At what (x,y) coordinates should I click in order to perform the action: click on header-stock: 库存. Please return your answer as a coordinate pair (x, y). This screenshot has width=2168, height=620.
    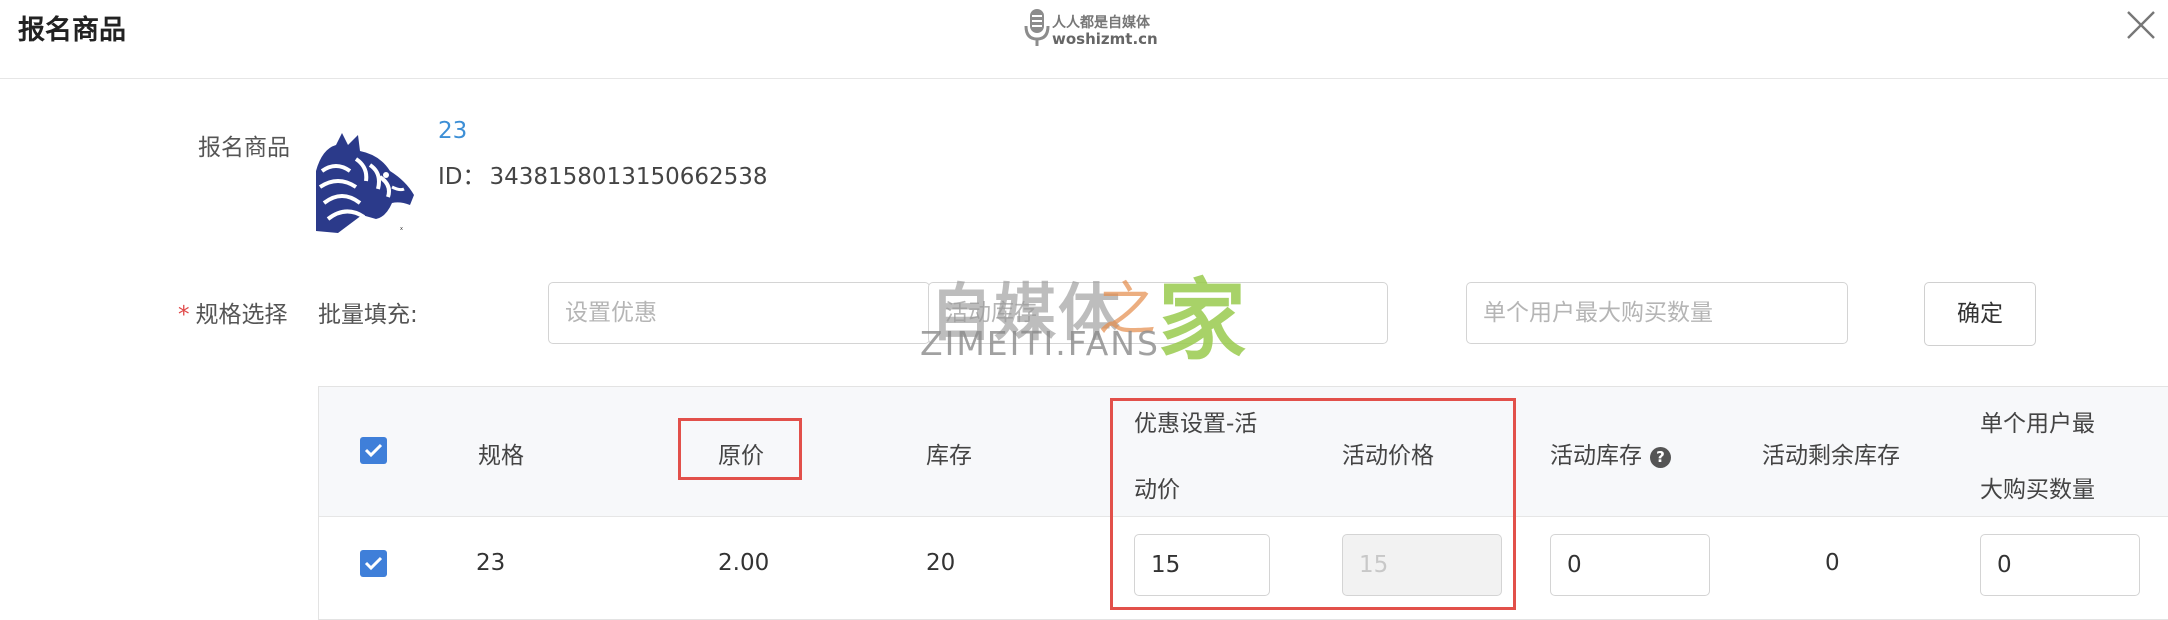
    Looking at the image, I should click on (949, 456).